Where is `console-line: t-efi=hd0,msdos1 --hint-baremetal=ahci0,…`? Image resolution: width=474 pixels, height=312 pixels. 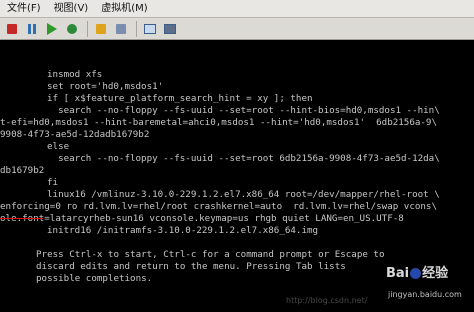
console-line: t-efi=hd0,msdos1 --hint-baremetal=ahci0,… is located at coordinates (218, 122).